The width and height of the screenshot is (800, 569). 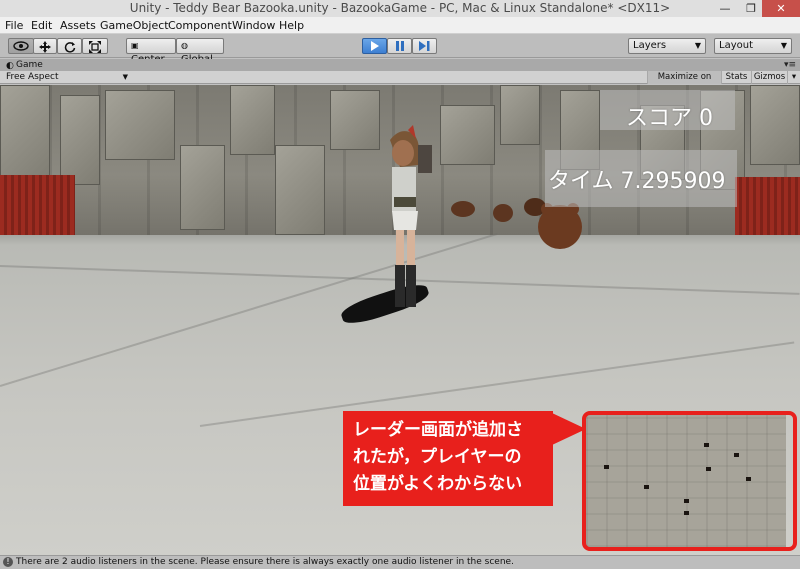 I want to click on menu-component: Component, so click(x=200, y=25).